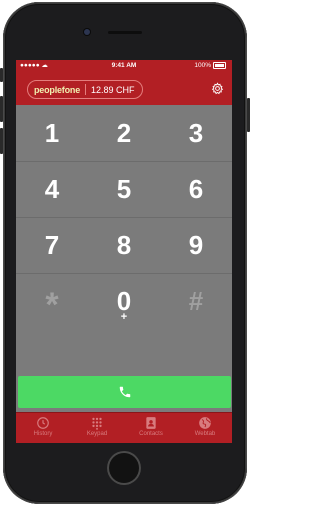  I want to click on contacts-icon, so click(151, 423).